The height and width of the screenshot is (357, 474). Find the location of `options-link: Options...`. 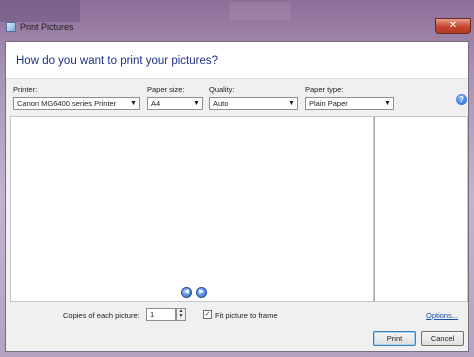

options-link: Options... is located at coordinates (442, 315).